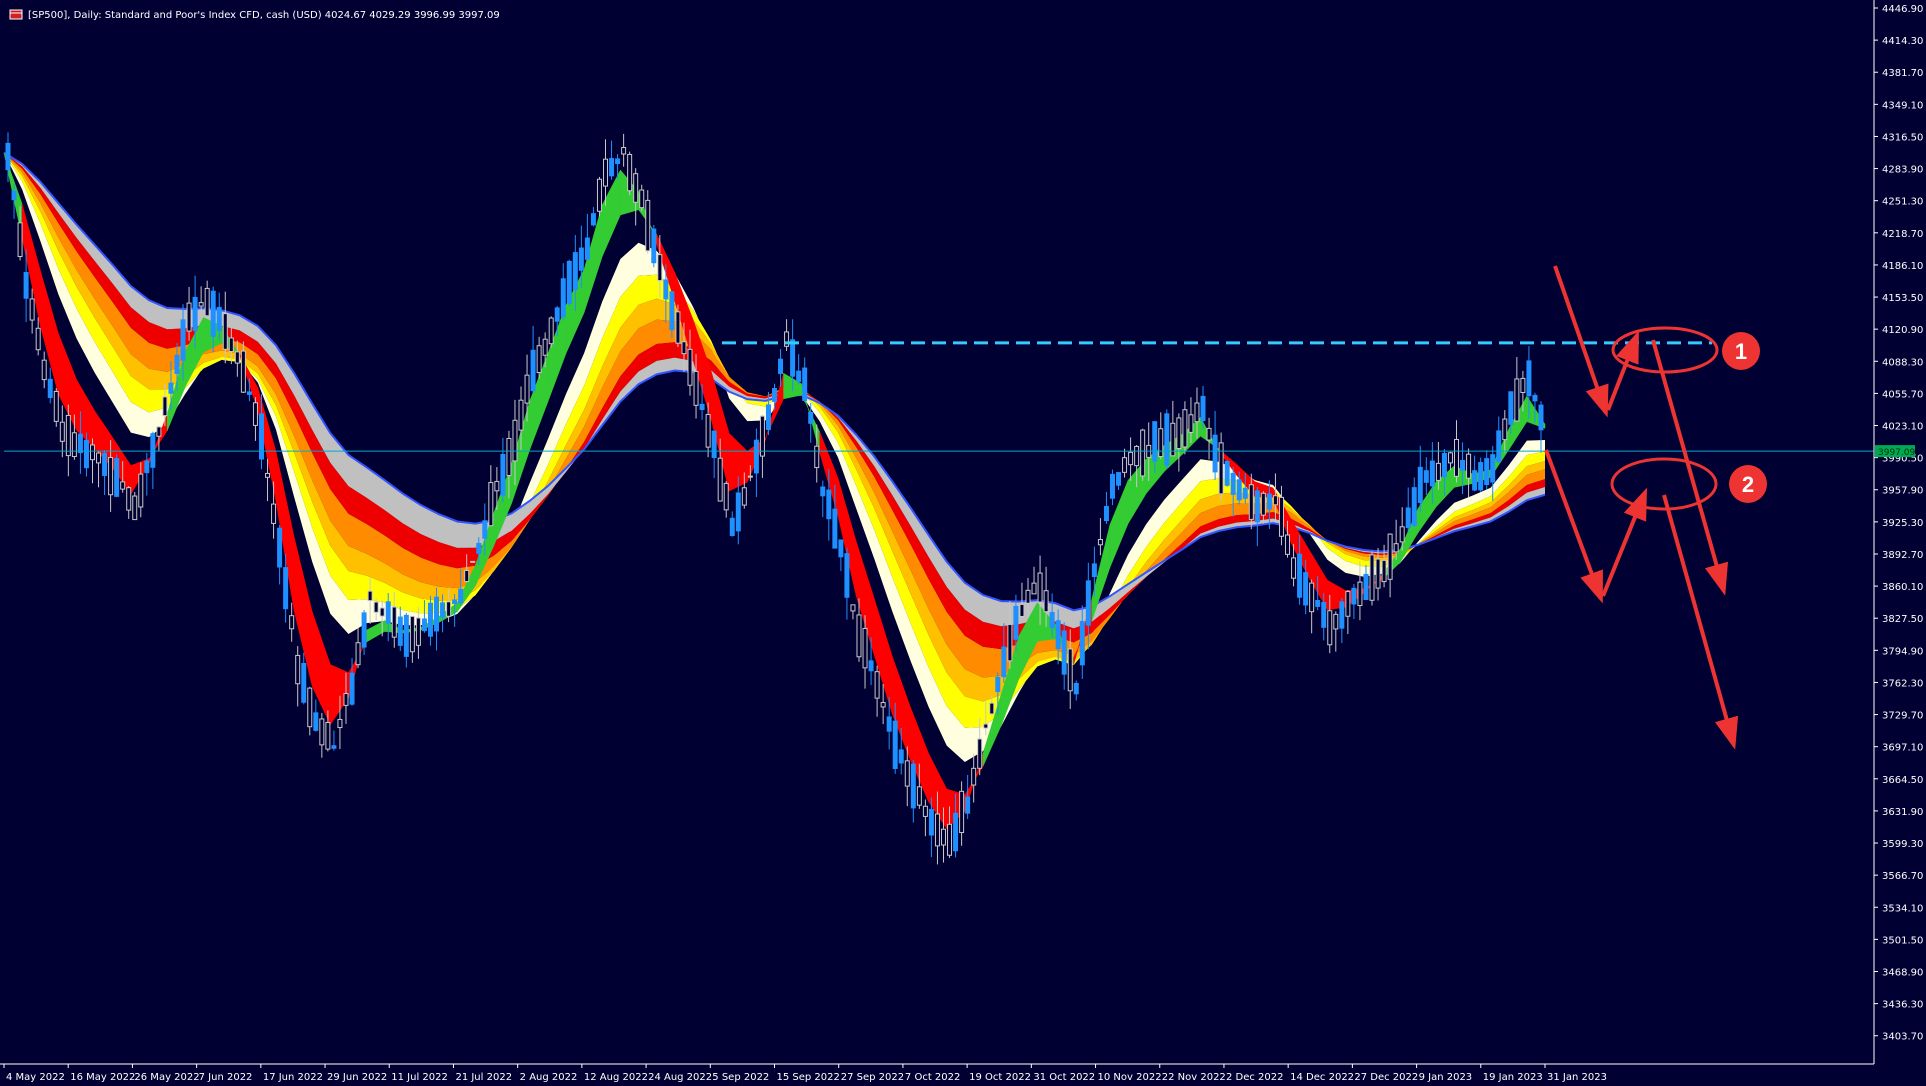  I want to click on x-tick-label: 19 Oct 2022, so click(1000, 1077).